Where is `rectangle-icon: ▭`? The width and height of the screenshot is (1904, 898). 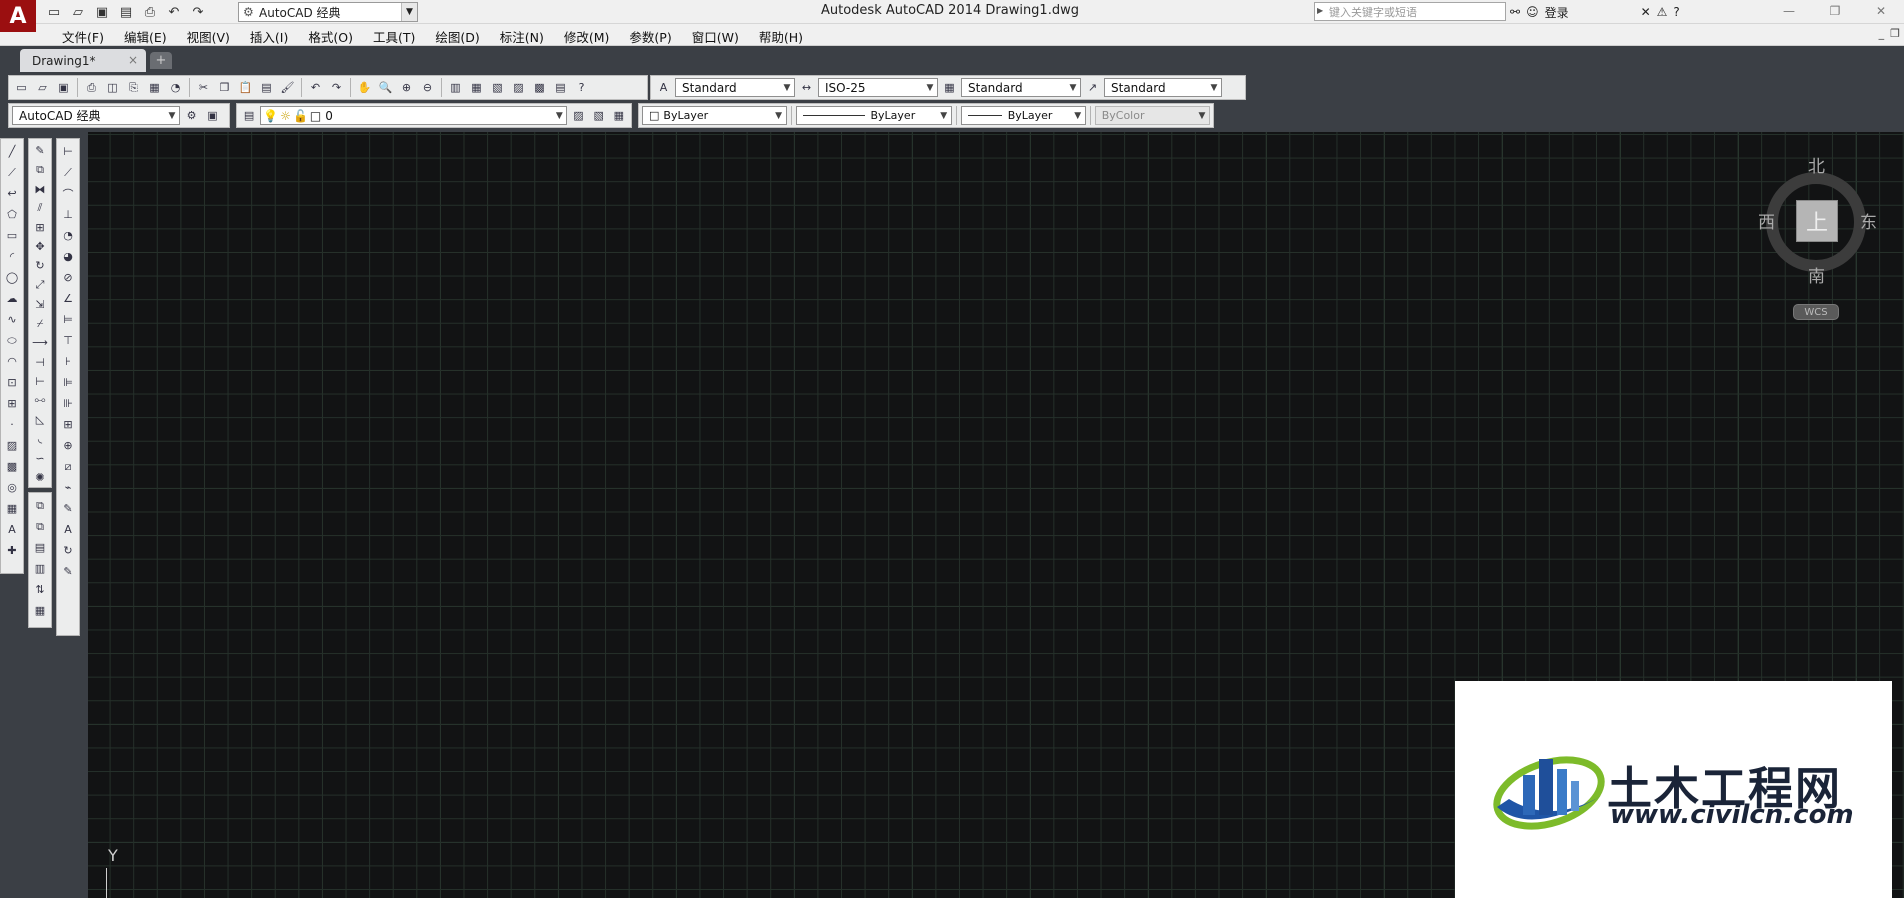
rectangle-icon: ▭ is located at coordinates (12, 235).